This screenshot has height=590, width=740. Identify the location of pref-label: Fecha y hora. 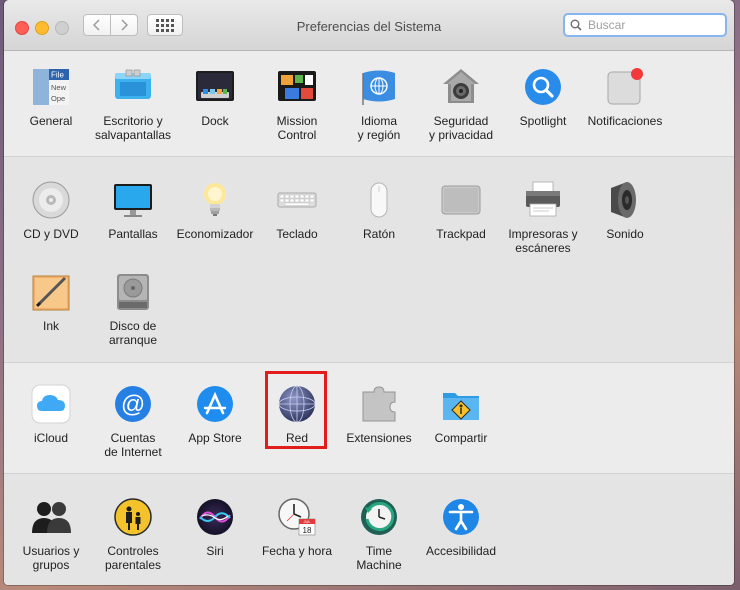
(297, 551).